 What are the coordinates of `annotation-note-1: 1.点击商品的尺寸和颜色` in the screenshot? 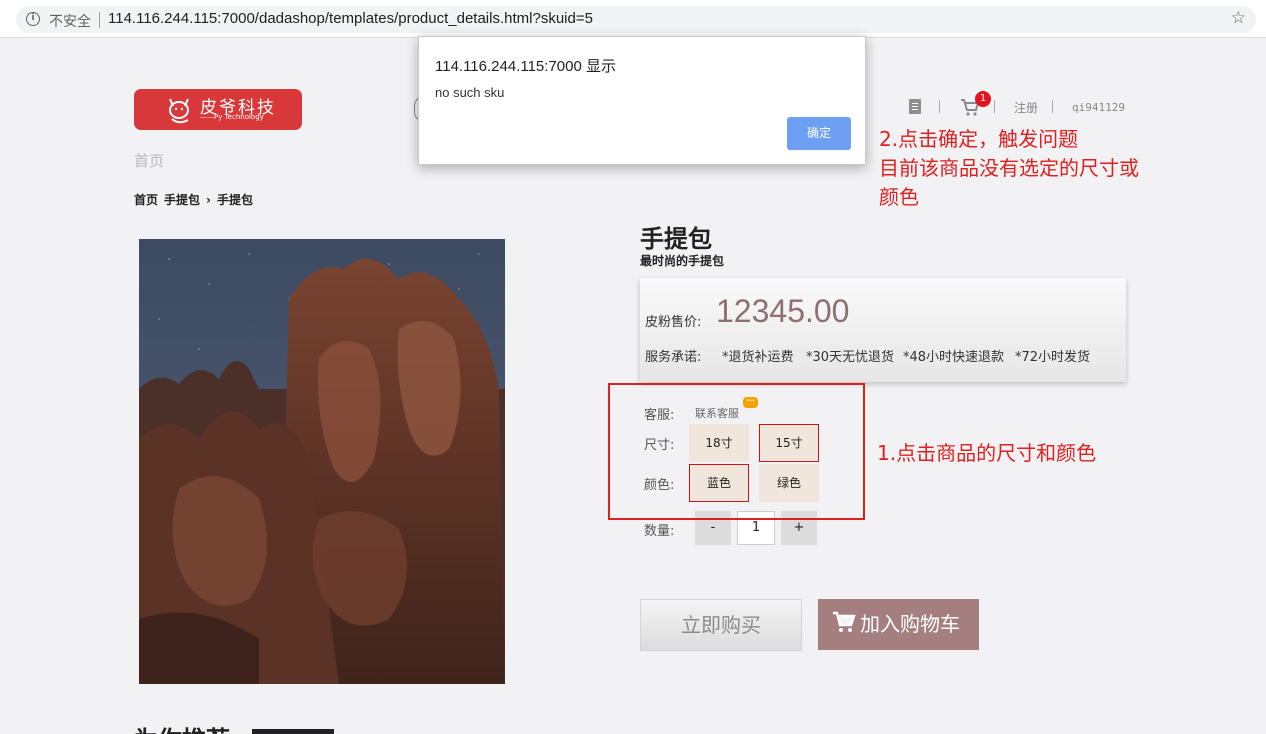 It's located at (987, 453).